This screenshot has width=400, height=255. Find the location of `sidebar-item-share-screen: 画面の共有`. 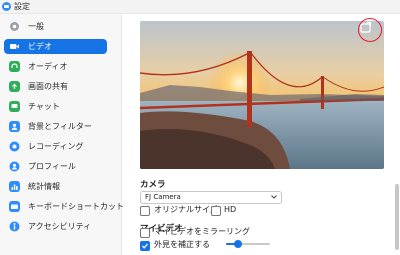

sidebar-item-share-screen: 画面の共有 is located at coordinates (55, 86).